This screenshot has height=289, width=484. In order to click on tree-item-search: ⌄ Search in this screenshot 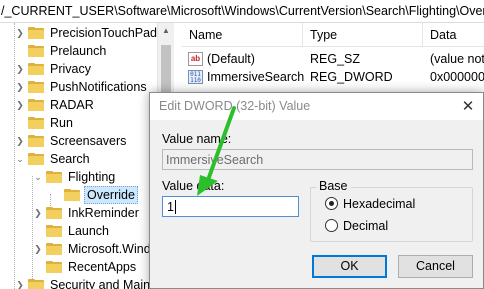, I will do `click(53, 159)`.